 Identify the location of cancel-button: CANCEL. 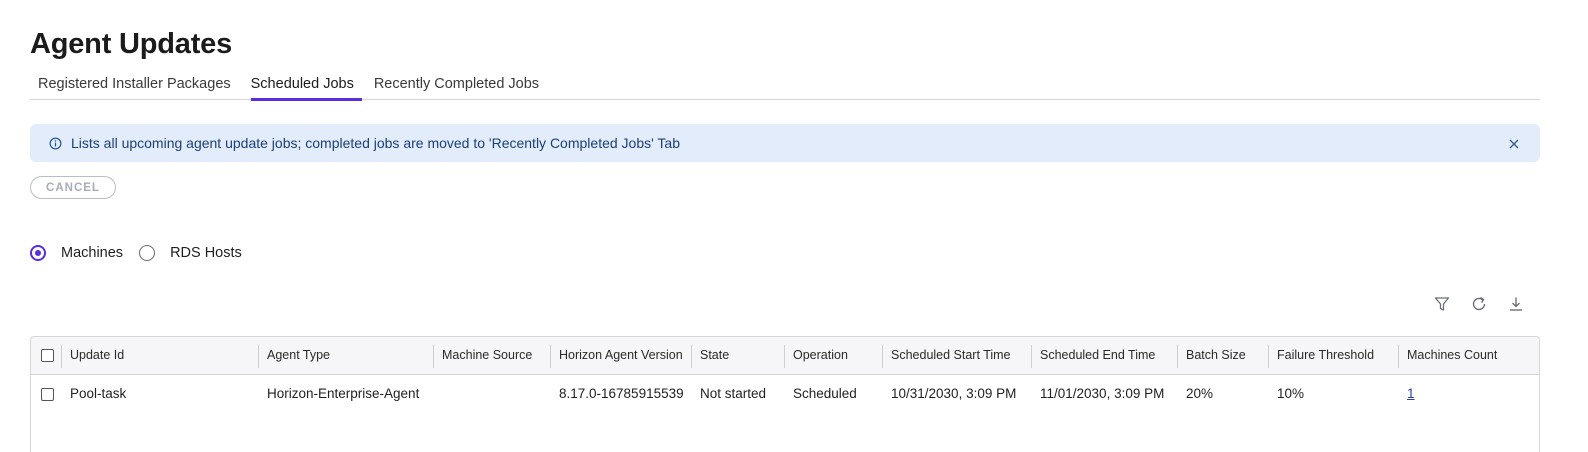
(73, 187).